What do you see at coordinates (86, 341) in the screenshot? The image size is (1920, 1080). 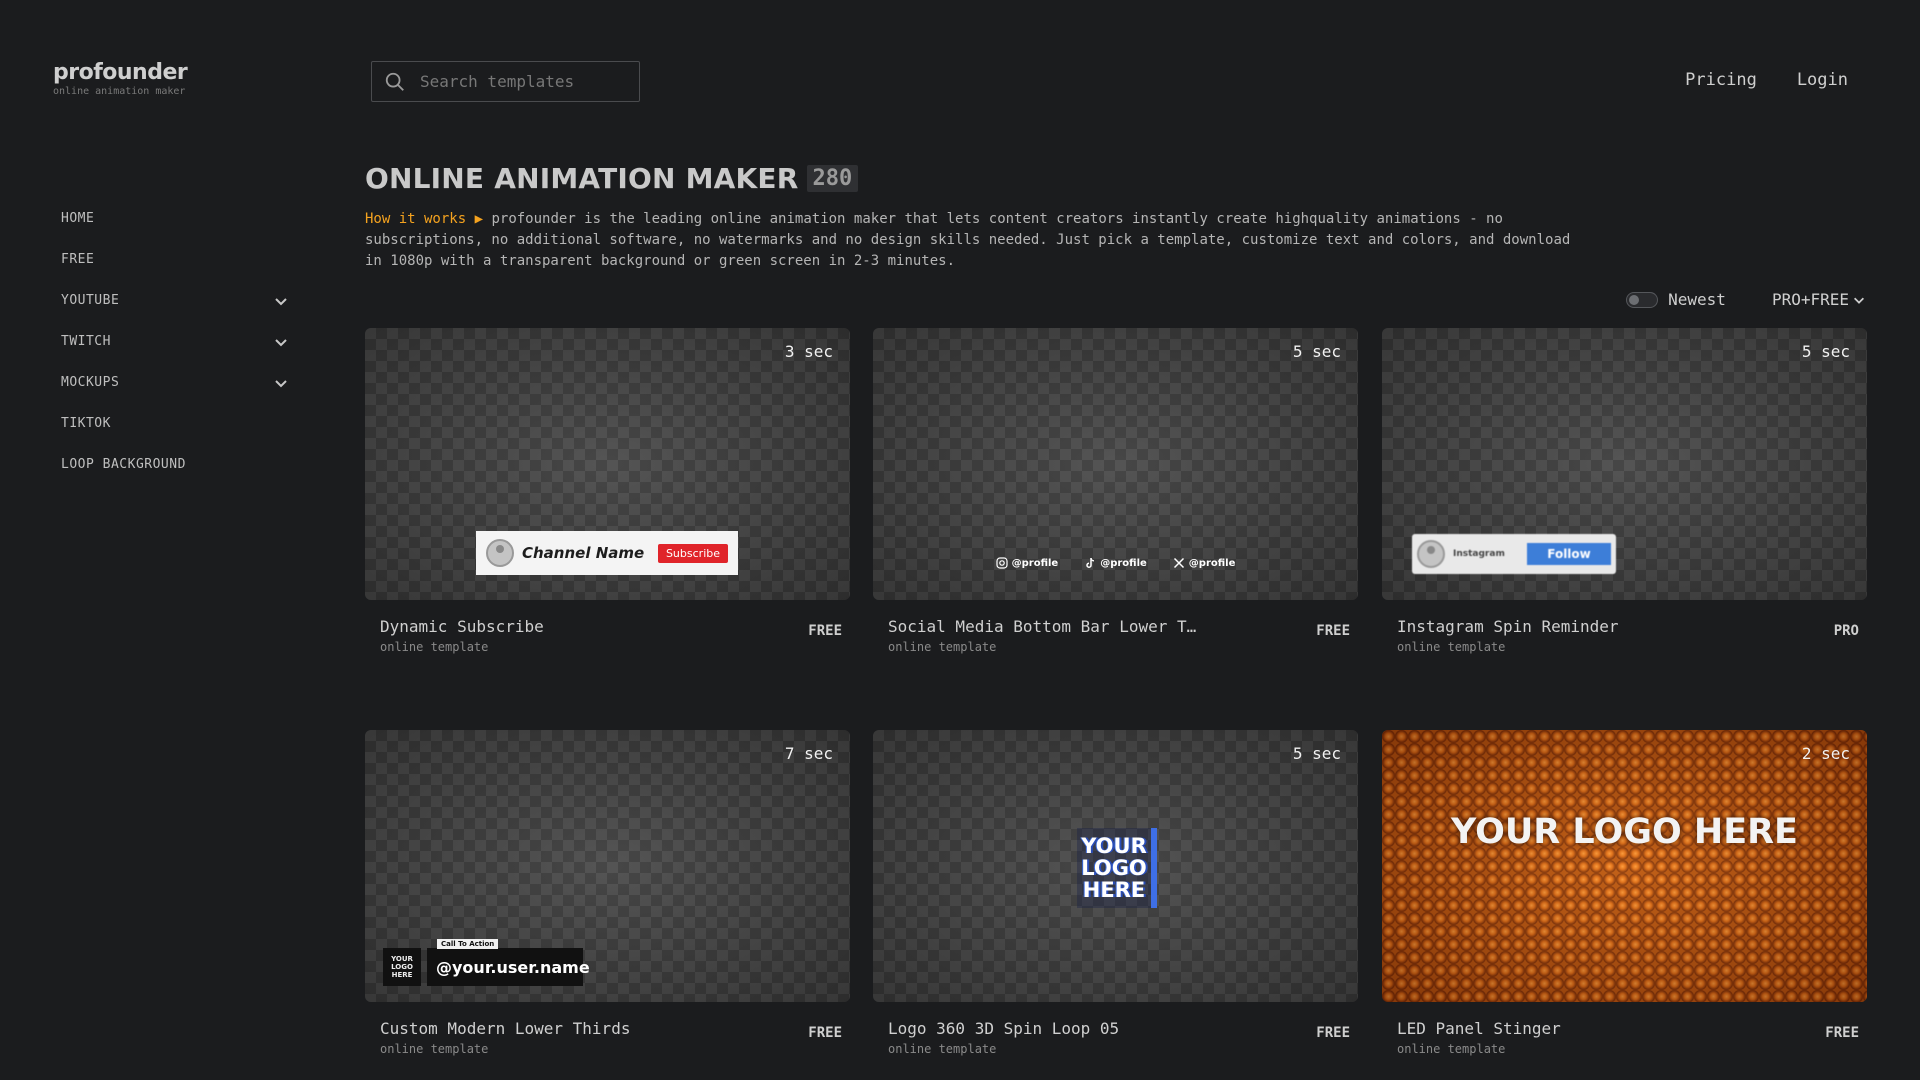 I see `sidebar-item-label: TWITCH` at bounding box center [86, 341].